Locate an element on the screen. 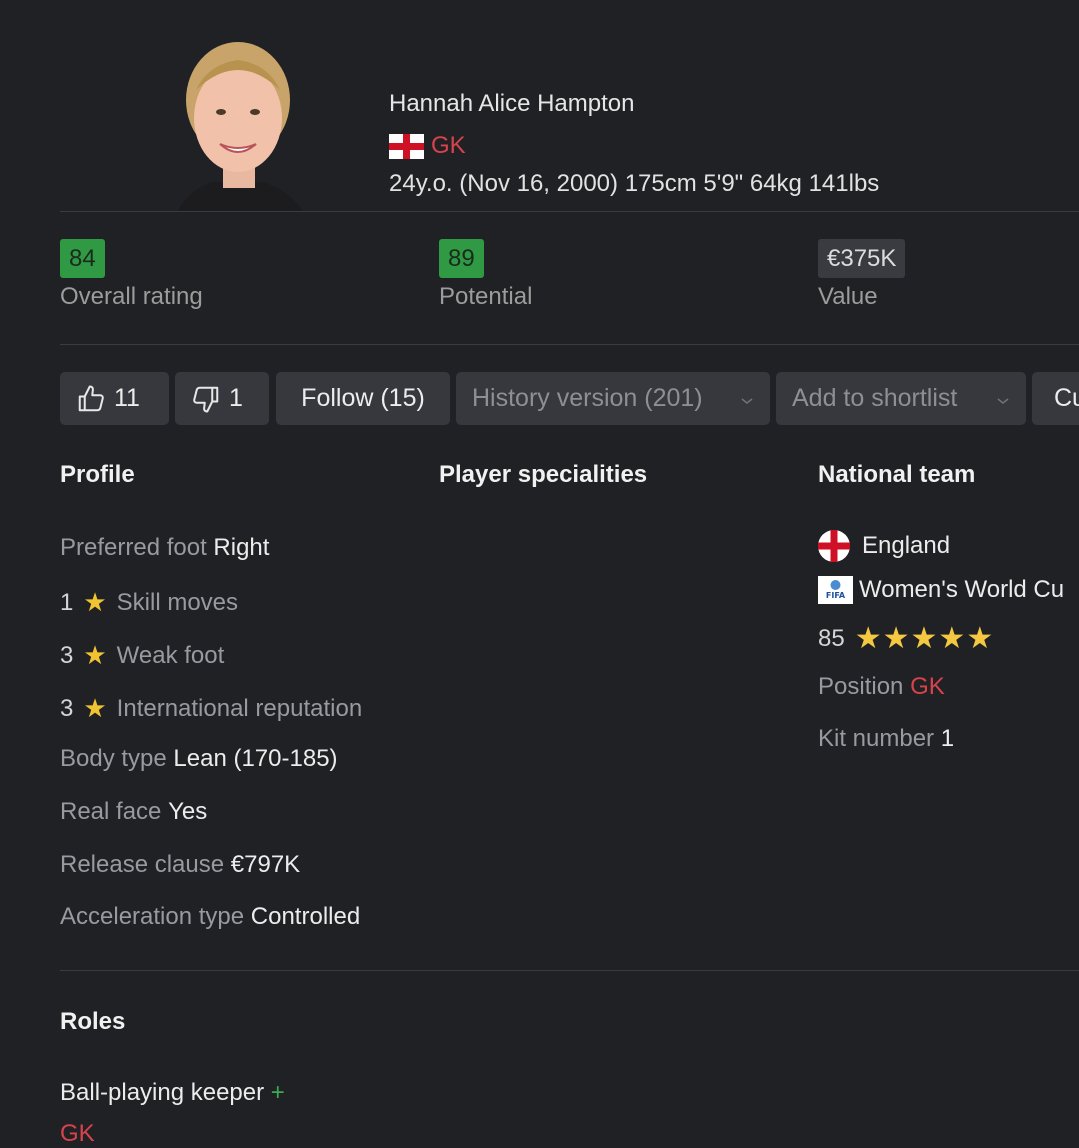 The width and height of the screenshot is (1079, 1148). body-type-value: Lean (170-185) is located at coordinates (255, 758).